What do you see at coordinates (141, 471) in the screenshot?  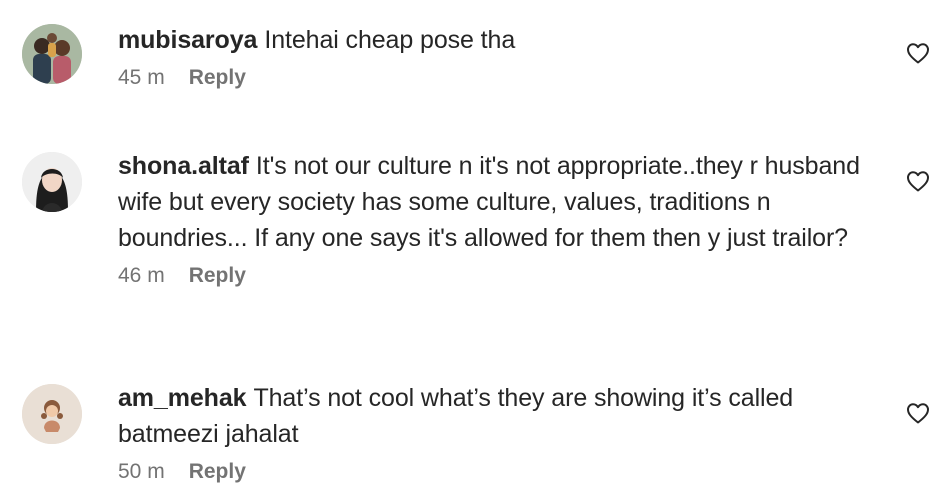 I see `comment-timestamp: 50 m` at bounding box center [141, 471].